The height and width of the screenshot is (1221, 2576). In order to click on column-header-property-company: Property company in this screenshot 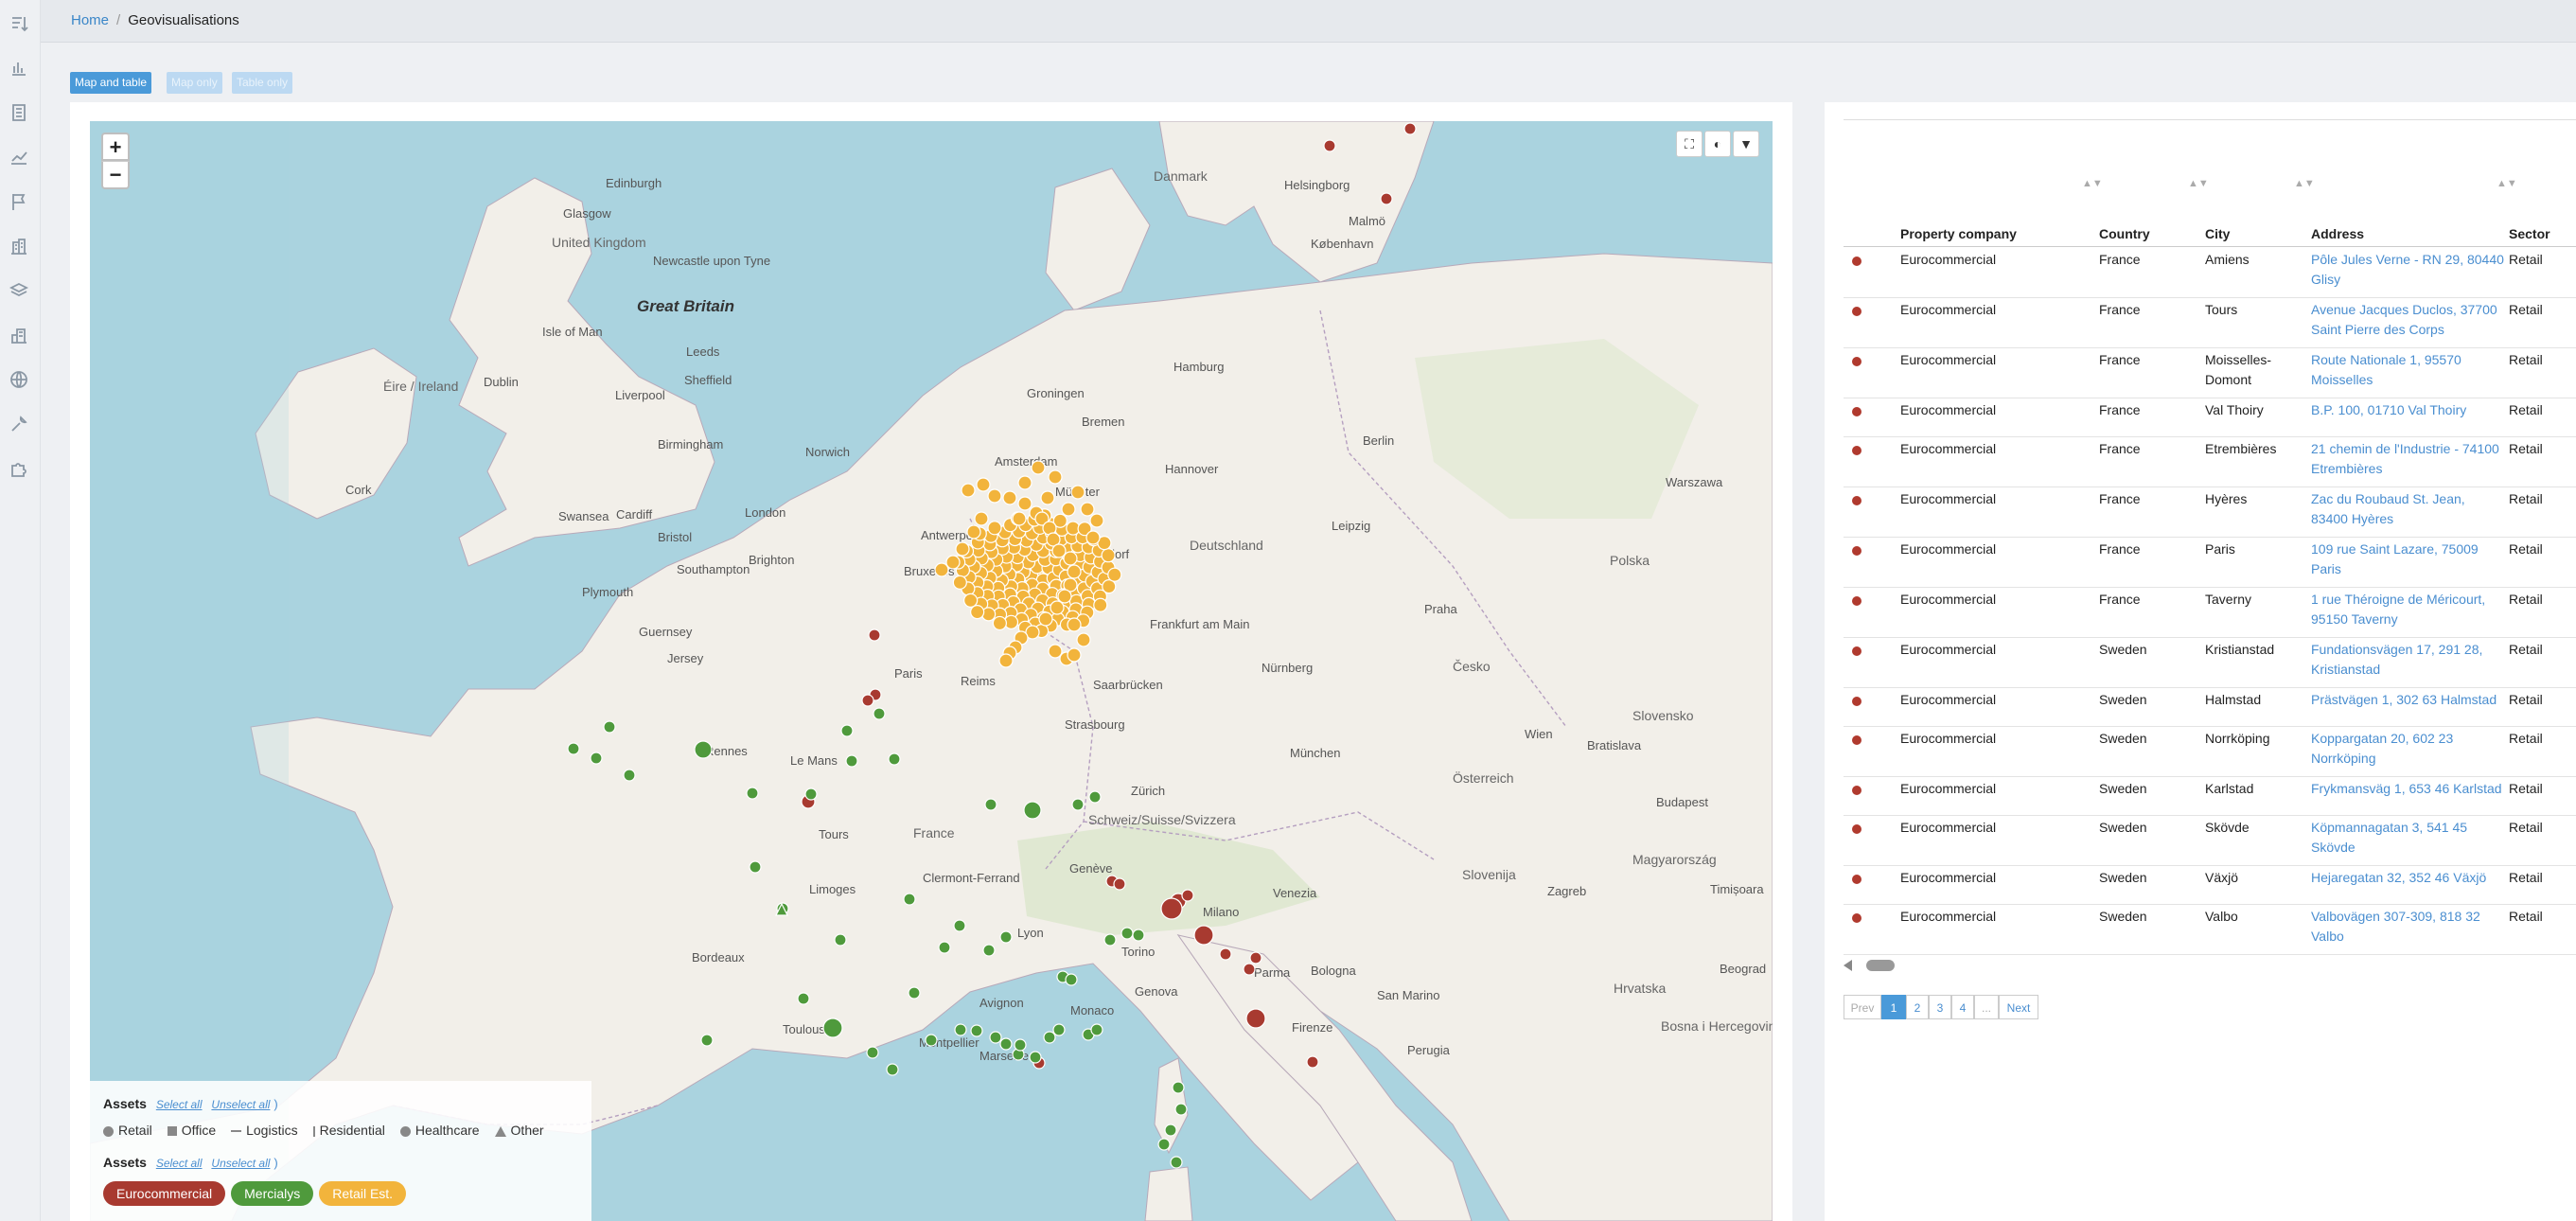, I will do `click(1958, 233)`.